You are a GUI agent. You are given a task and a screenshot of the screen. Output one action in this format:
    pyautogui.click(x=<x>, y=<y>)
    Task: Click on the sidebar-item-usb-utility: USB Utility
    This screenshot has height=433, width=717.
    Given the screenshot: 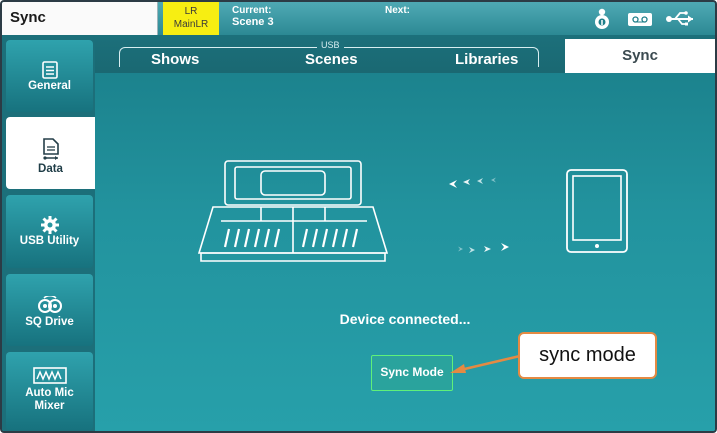 What is the action you would take?
    pyautogui.click(x=49, y=231)
    